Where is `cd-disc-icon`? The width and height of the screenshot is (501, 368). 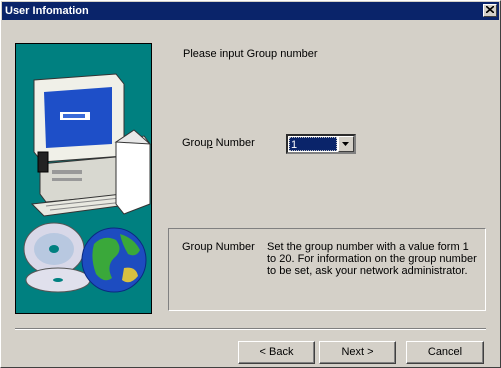
cd-disc-icon is located at coordinates (57, 257).